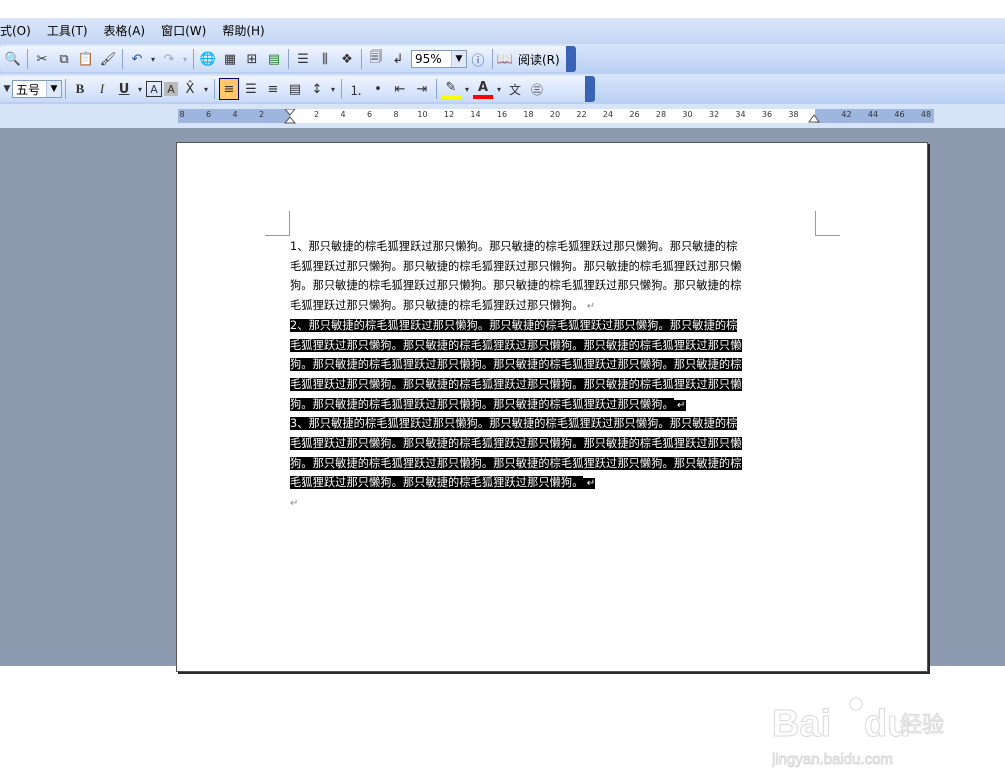 This screenshot has width=1005, height=777. What do you see at coordinates (608, 114) in the screenshot?
I see `ruler-tick-label: 24` at bounding box center [608, 114].